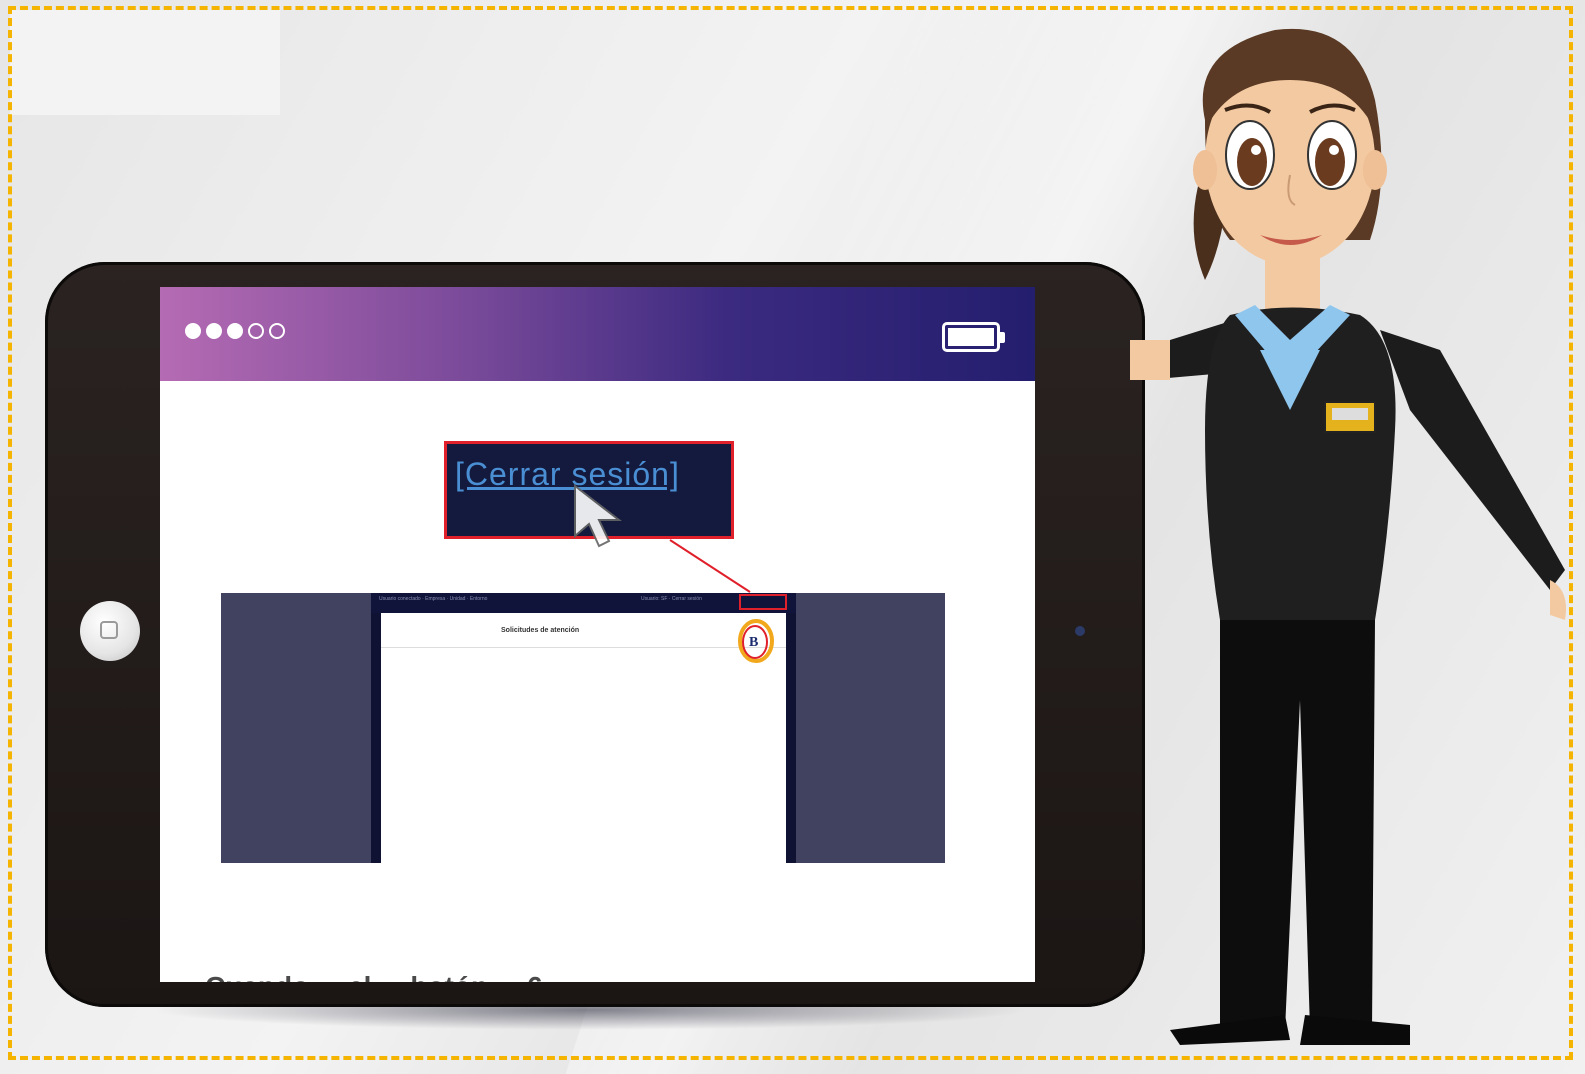 This screenshot has height=1074, width=1585. What do you see at coordinates (145, 62) in the screenshot?
I see `background-panel` at bounding box center [145, 62].